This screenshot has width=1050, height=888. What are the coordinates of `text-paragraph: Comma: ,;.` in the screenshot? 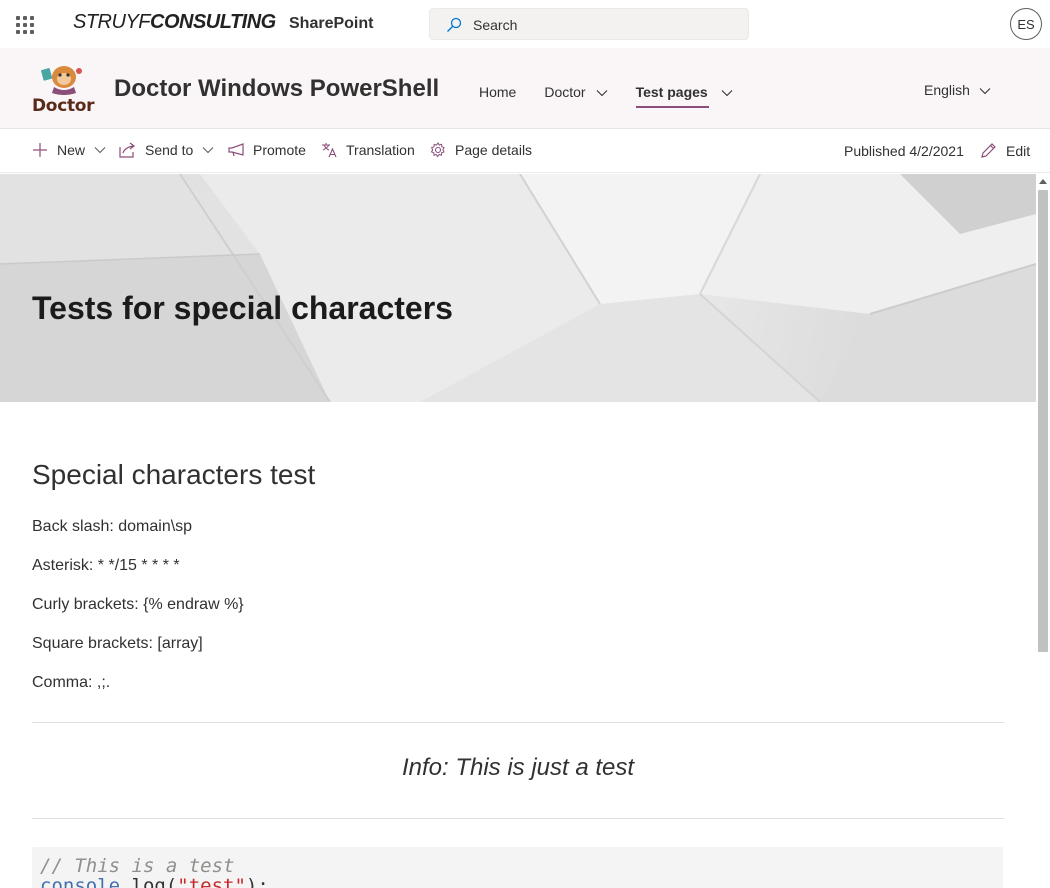 It's located at (71, 682).